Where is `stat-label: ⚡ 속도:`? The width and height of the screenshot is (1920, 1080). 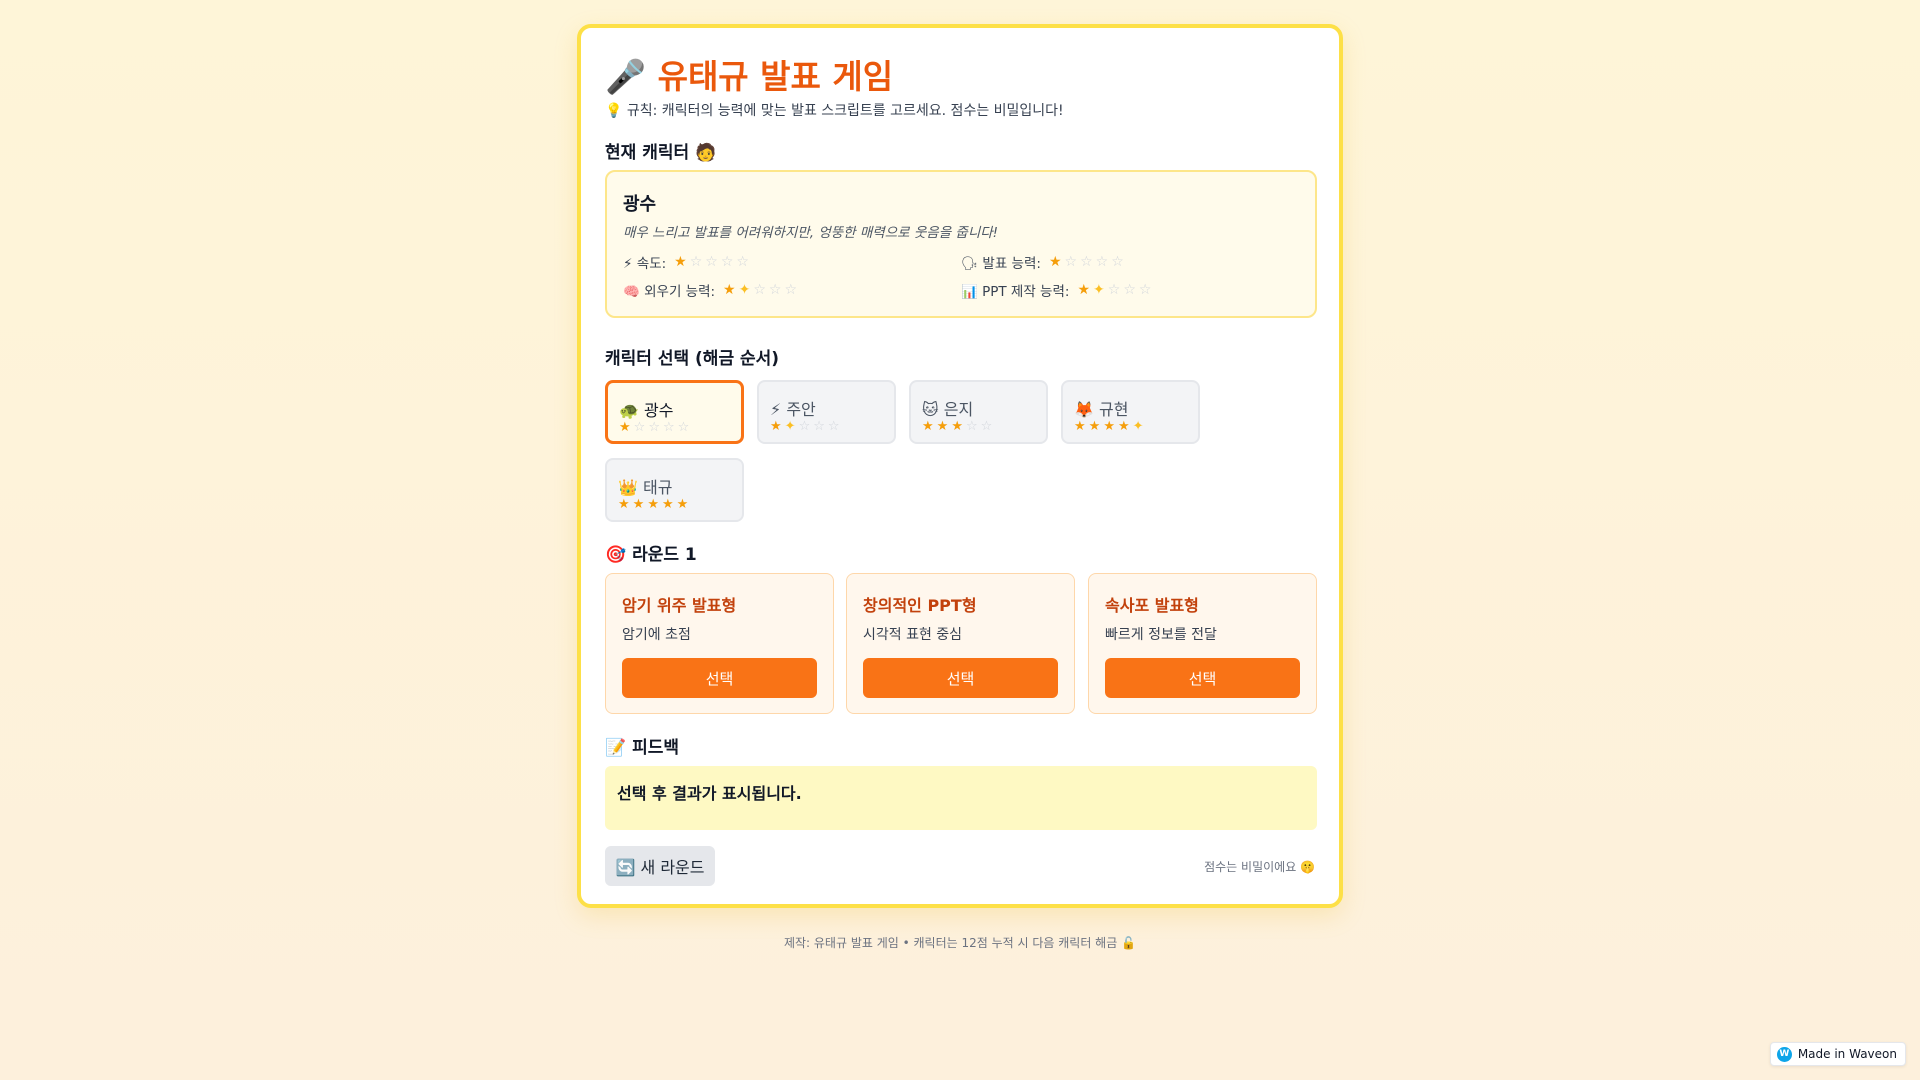
stat-label: ⚡ 속도: is located at coordinates (645, 264).